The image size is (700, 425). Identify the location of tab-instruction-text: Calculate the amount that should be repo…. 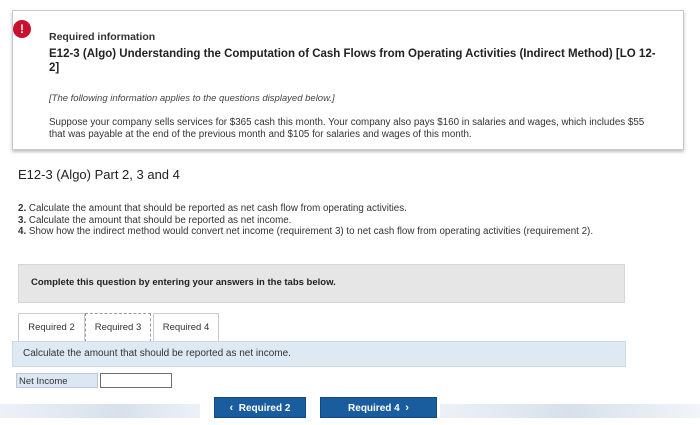
(157, 353).